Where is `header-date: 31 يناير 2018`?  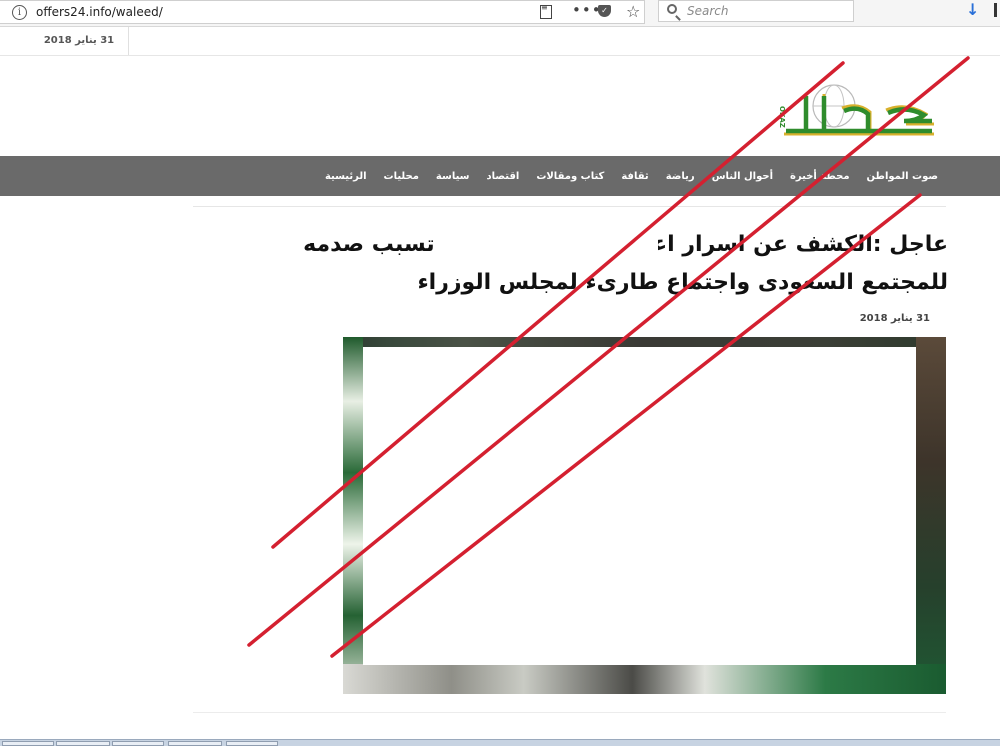 header-date: 31 يناير 2018 is located at coordinates (79, 41).